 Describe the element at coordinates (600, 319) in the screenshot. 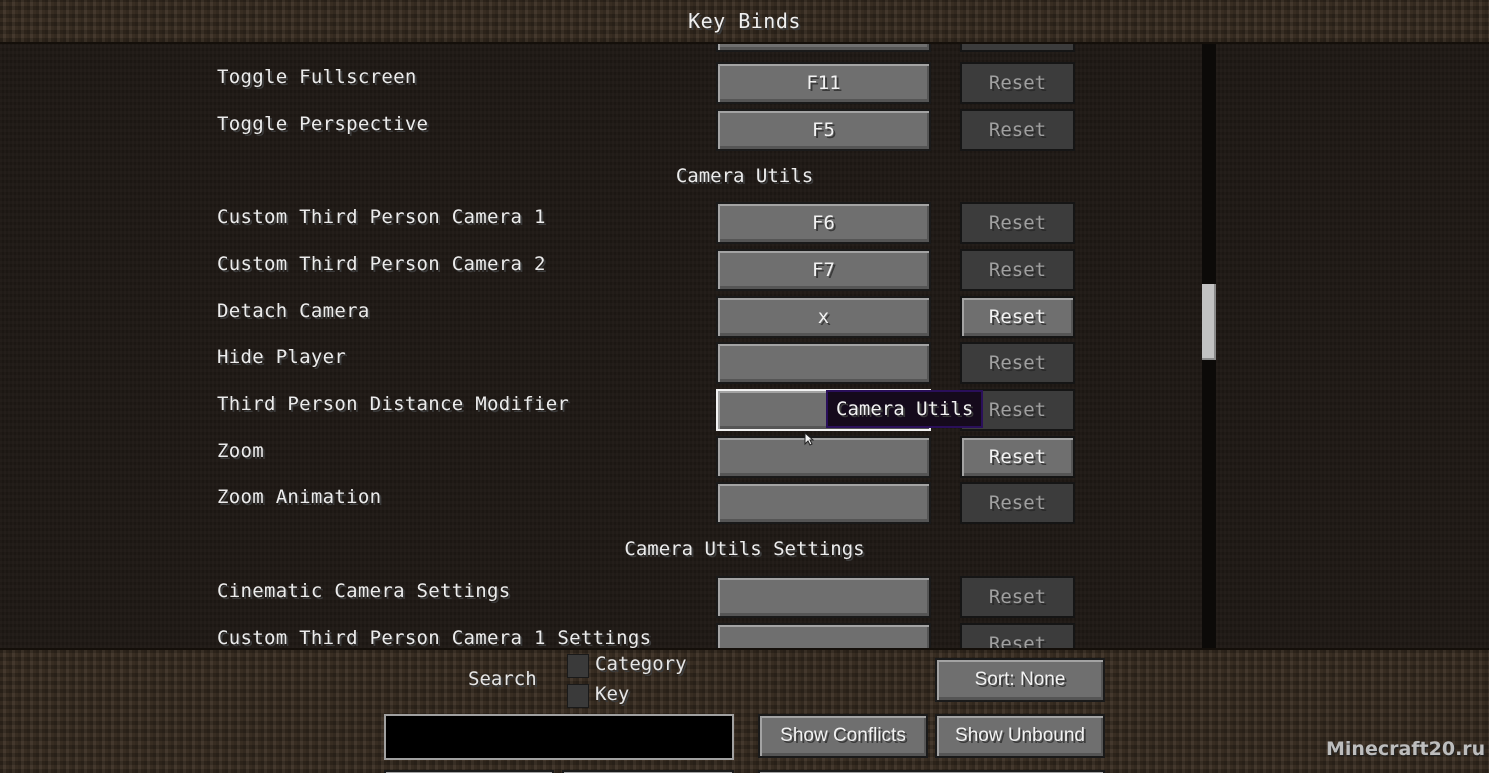

I see `keybind-row-detach-camera: Detach Camera X Reset` at that location.